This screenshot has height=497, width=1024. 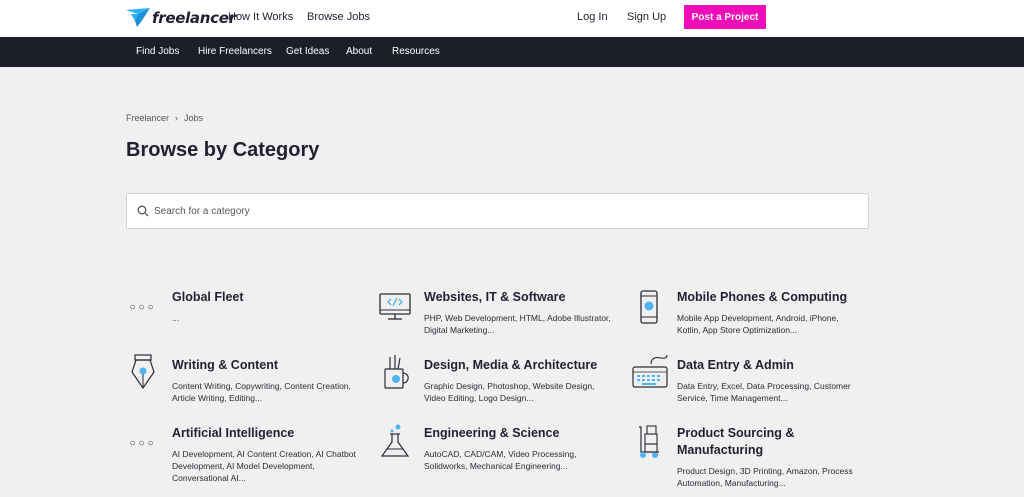 What do you see at coordinates (359, 51) in the screenshot?
I see `nav-about: About` at bounding box center [359, 51].